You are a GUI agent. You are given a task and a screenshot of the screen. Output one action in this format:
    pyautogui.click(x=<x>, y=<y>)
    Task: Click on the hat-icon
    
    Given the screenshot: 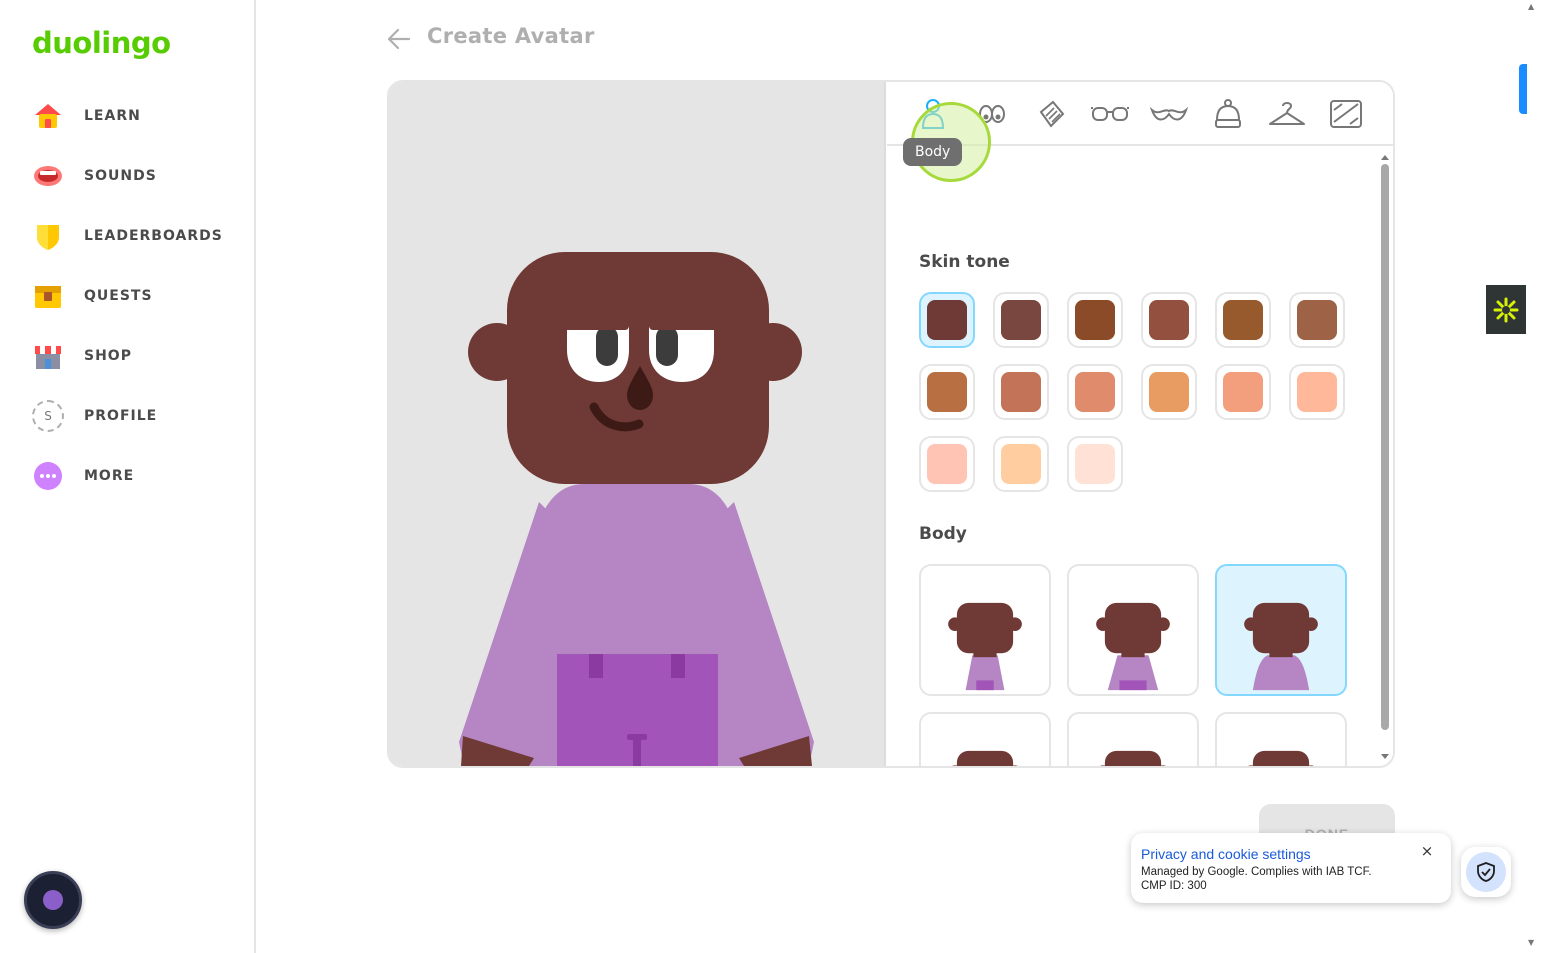 What is the action you would take?
    pyautogui.click(x=1228, y=114)
    